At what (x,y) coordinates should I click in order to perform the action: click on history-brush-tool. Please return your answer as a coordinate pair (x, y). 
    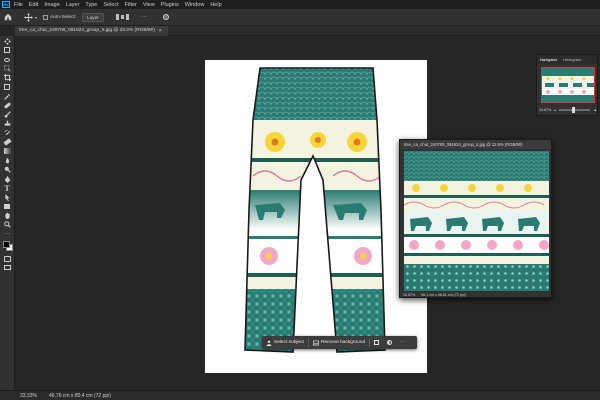
    Looking at the image, I should click on (7, 133).